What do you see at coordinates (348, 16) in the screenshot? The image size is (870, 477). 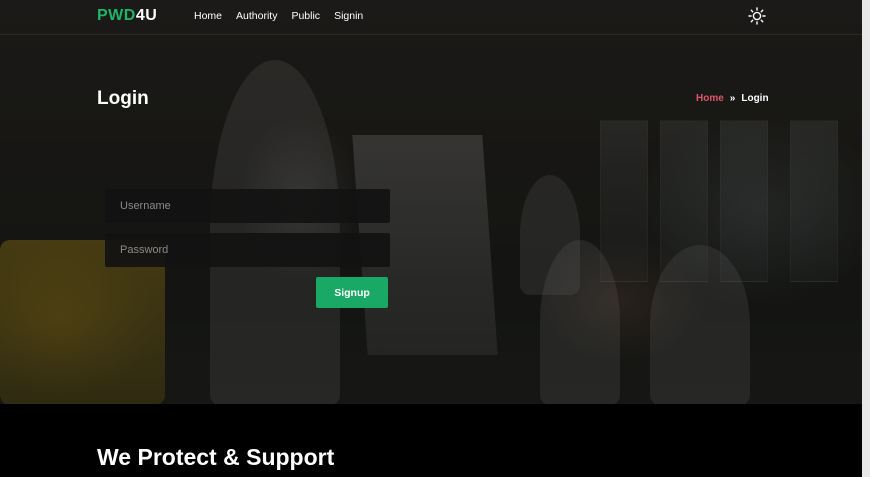 I see `nav-item-signin: Signin` at bounding box center [348, 16].